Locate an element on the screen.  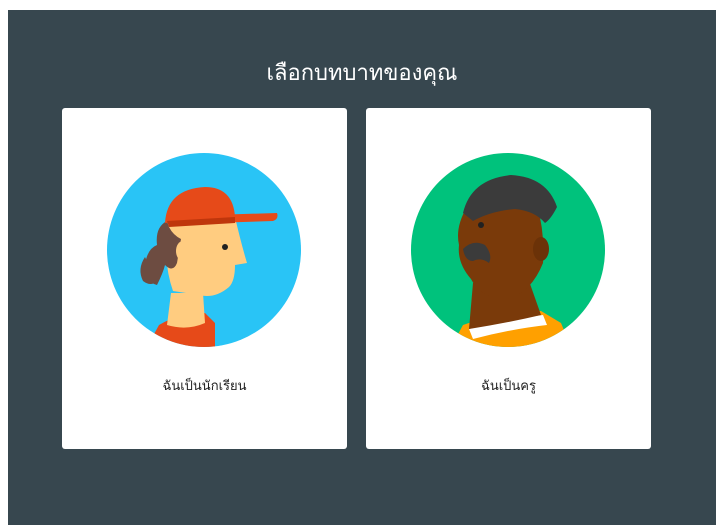
teacher-avatar-icon is located at coordinates (508, 250).